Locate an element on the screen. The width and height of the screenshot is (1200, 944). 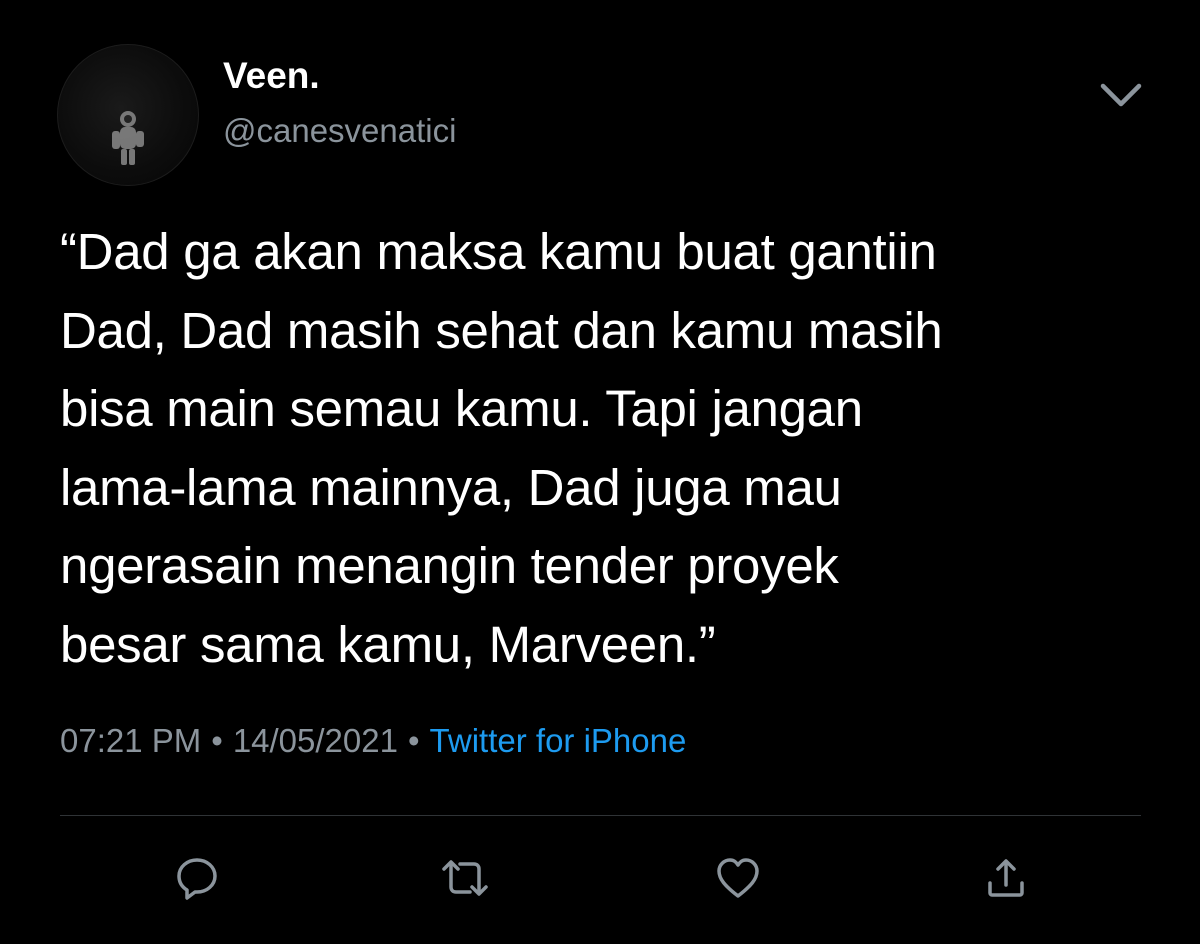
chevron-down-icon is located at coordinates (1121, 96).